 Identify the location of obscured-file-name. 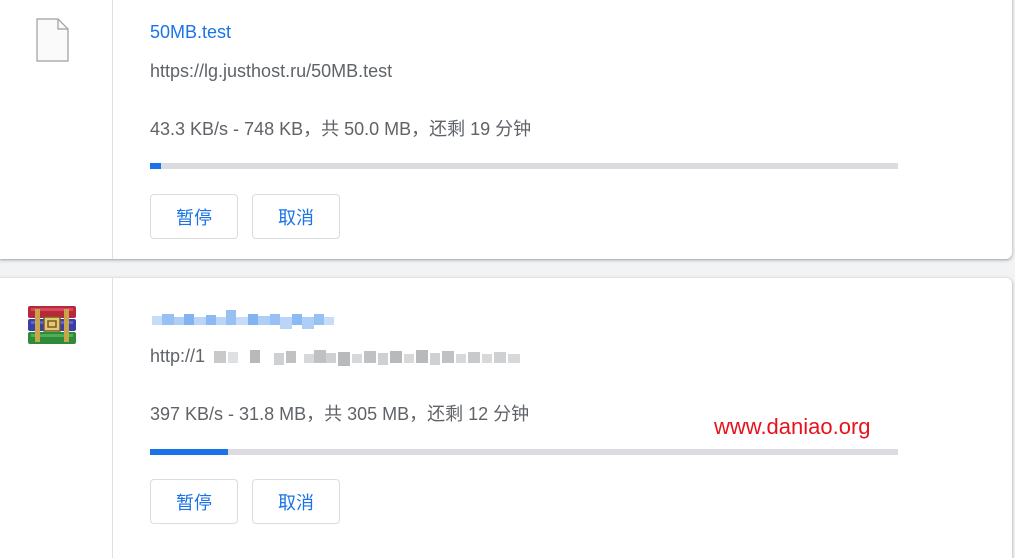
(244, 320).